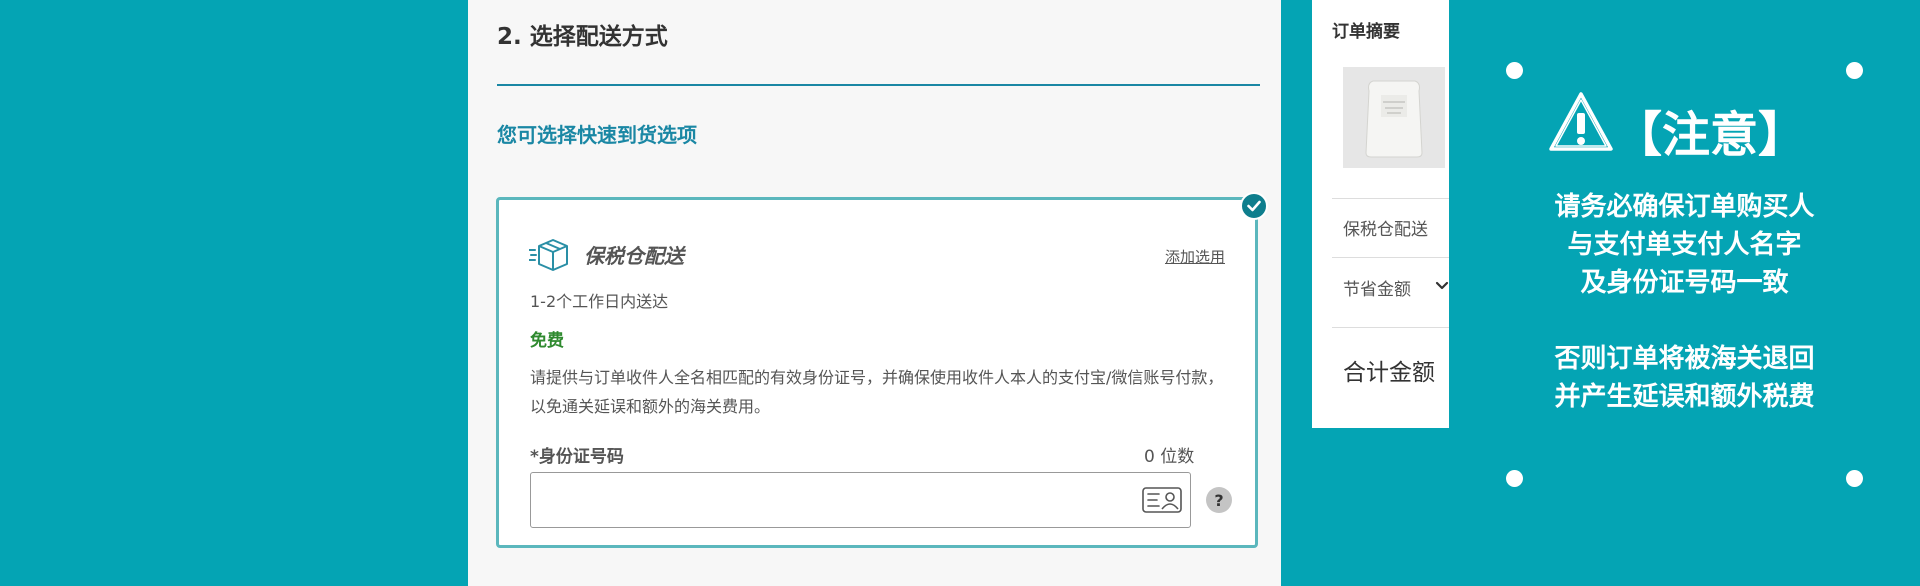 The height and width of the screenshot is (586, 1920). Describe the element at coordinates (597, 135) in the screenshot. I see `fast-delivery-heading: 您可选择快速到货选项` at that location.